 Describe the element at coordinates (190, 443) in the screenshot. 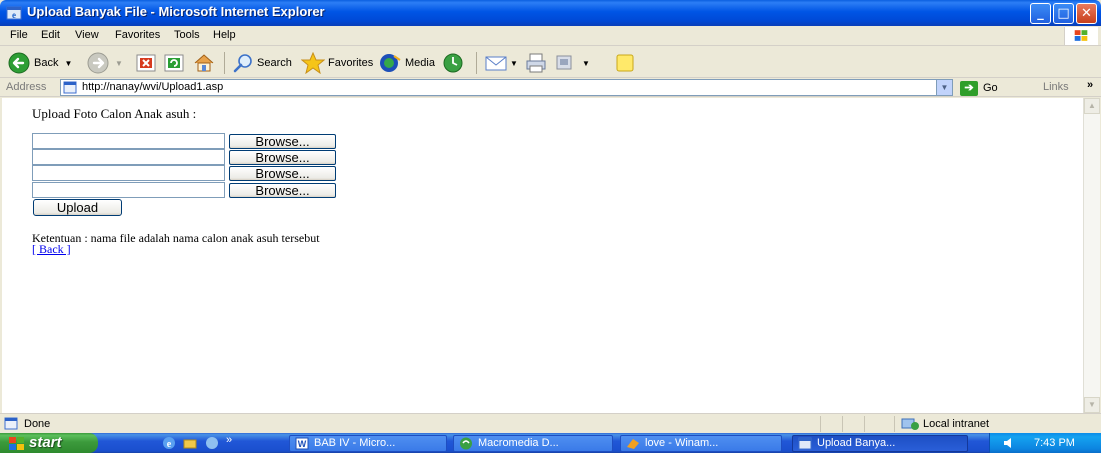

I see `explorer-quicklaunch-icon` at that location.